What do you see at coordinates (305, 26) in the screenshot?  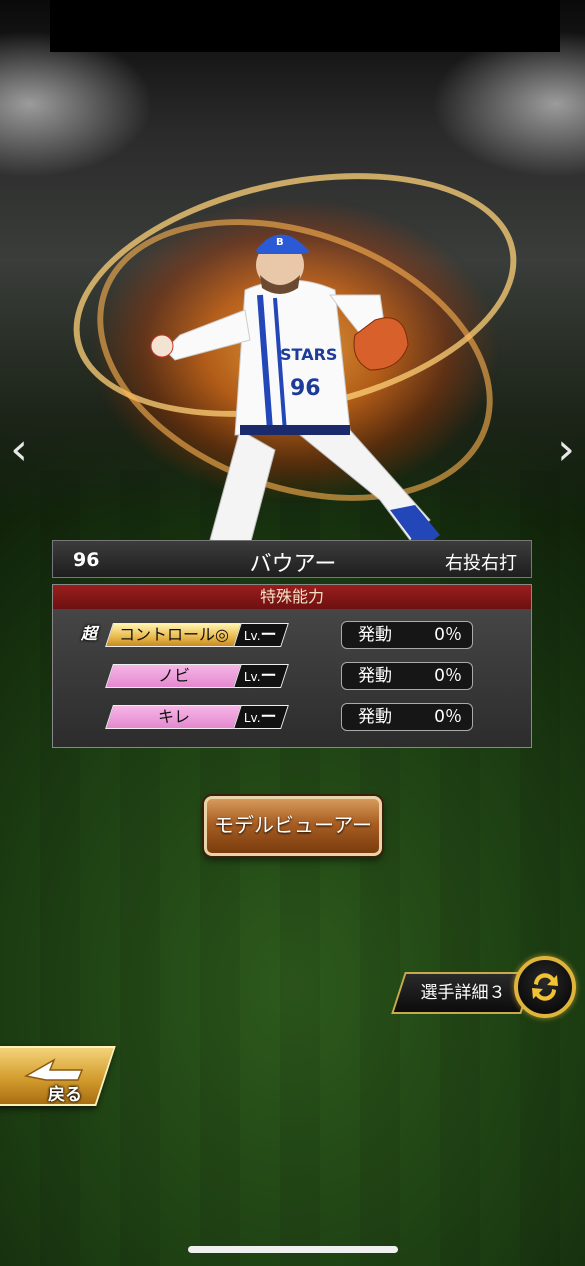 I see `status-bar` at bounding box center [305, 26].